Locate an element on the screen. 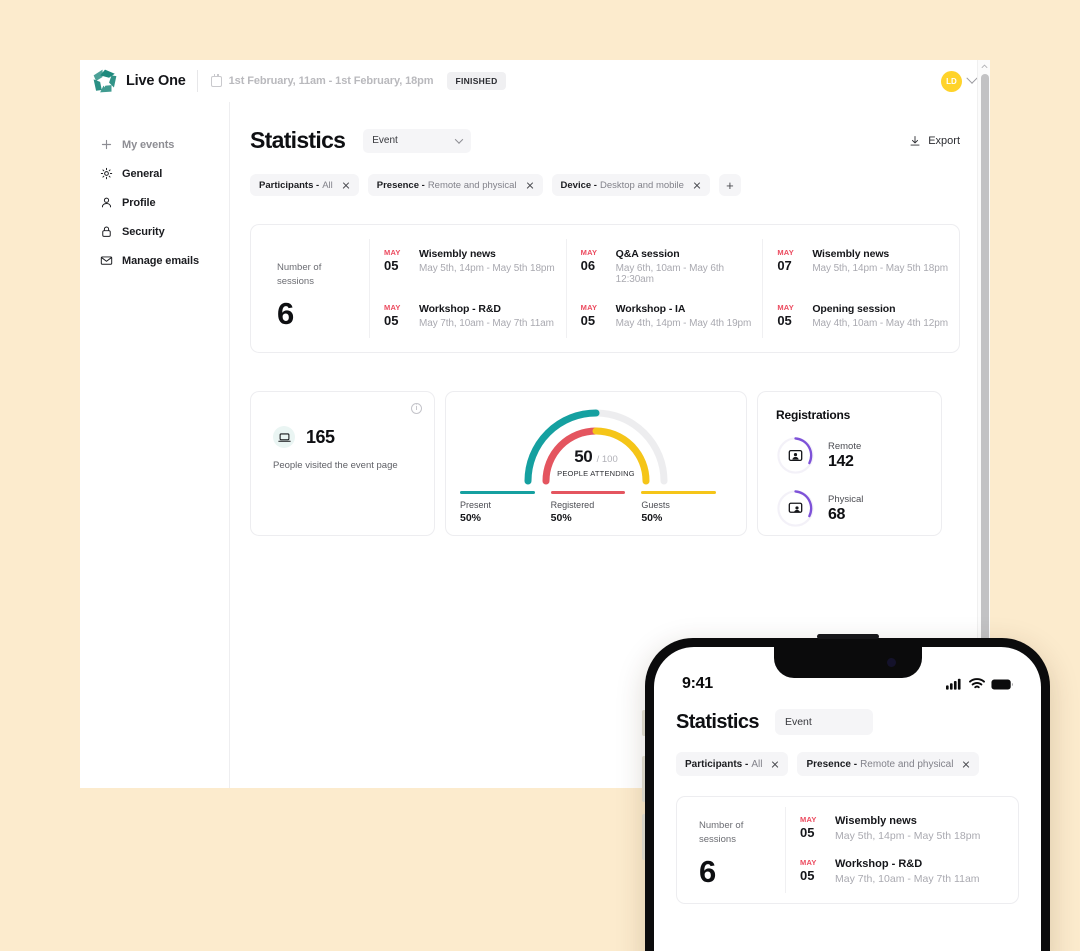  phone-scope-select: Event is located at coordinates (823, 722).